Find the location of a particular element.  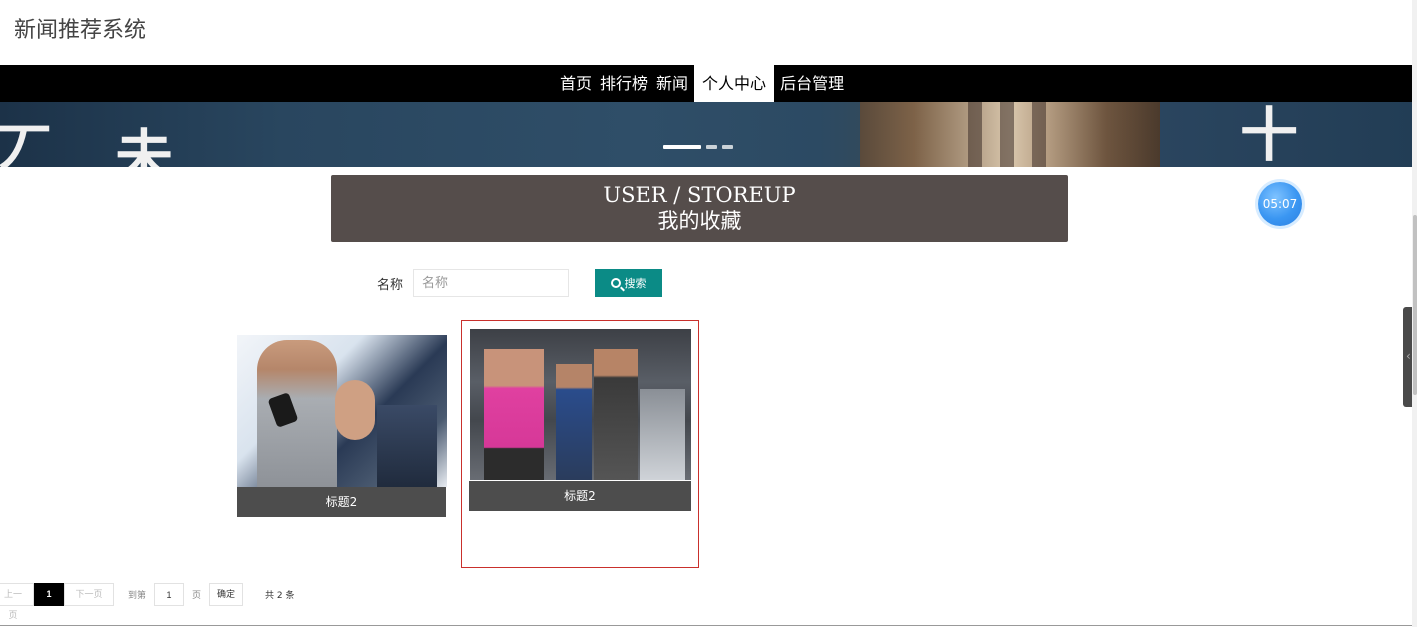

card-image-cycling is located at coordinates (342, 411).